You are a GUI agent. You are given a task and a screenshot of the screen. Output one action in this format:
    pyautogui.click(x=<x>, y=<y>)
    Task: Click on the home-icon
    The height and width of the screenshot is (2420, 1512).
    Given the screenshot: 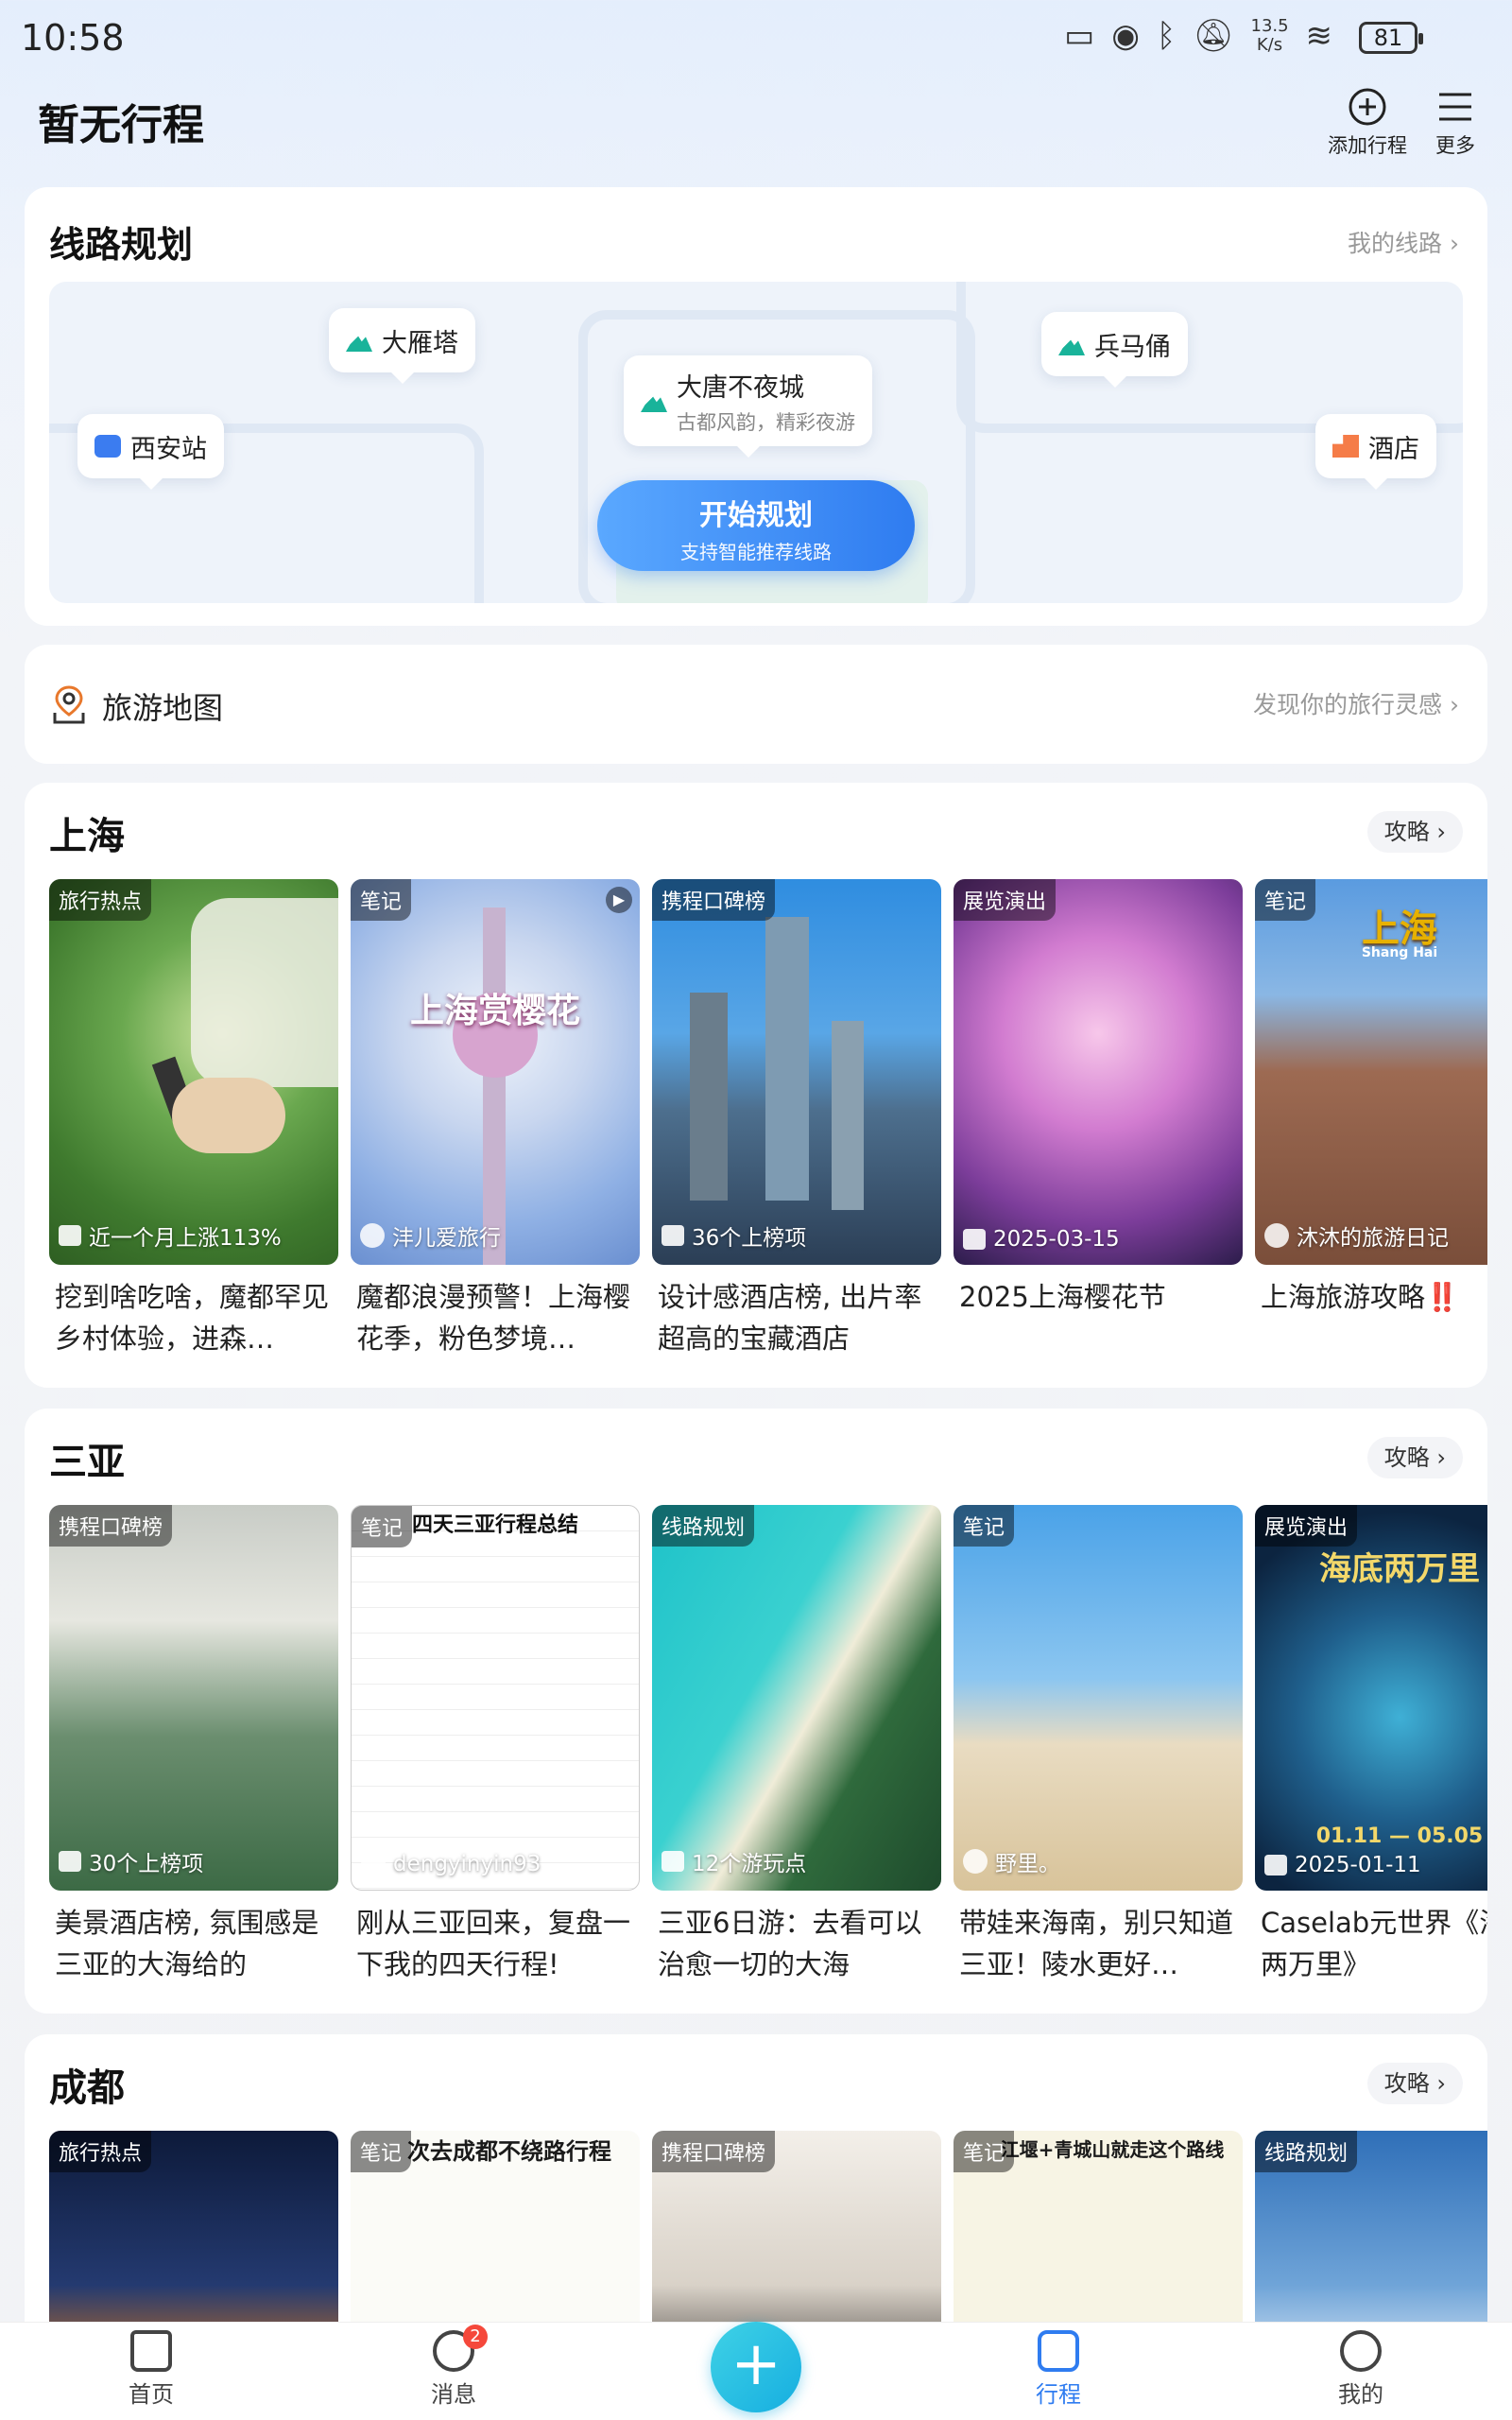 What is the action you would take?
    pyautogui.click(x=151, y=2351)
    